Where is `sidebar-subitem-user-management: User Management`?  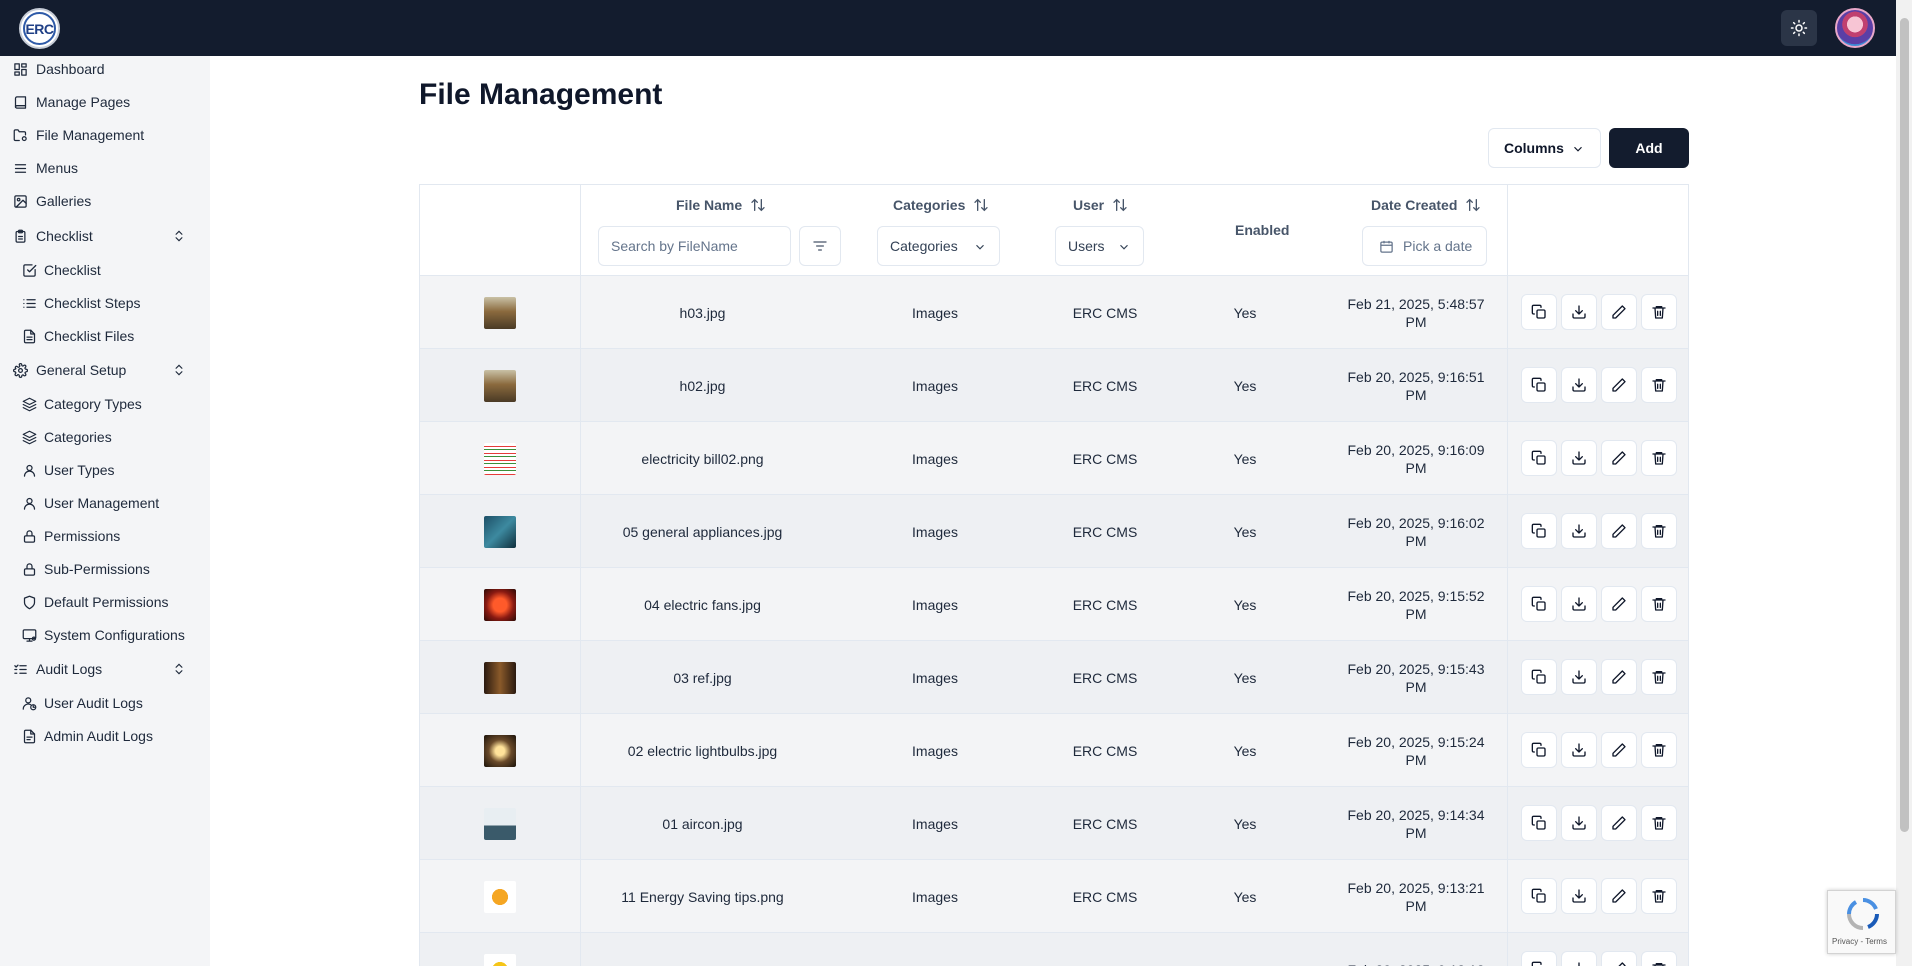
sidebar-subitem-user-management: User Management is located at coordinates (105, 503).